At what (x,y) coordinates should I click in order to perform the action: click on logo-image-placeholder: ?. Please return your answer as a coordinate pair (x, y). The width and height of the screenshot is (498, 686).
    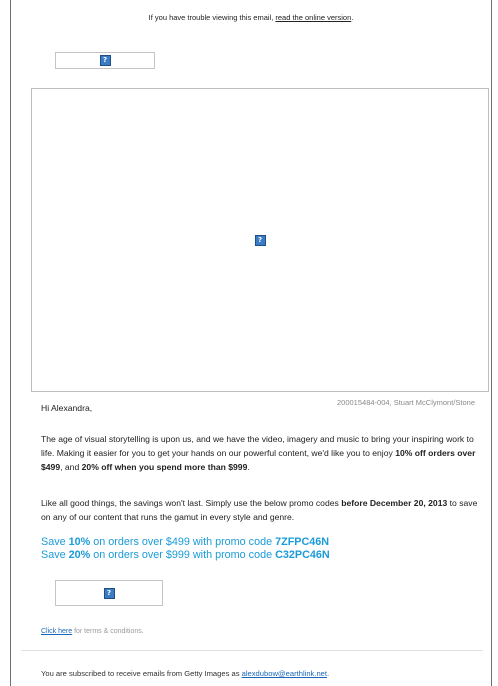
    Looking at the image, I should click on (105, 60).